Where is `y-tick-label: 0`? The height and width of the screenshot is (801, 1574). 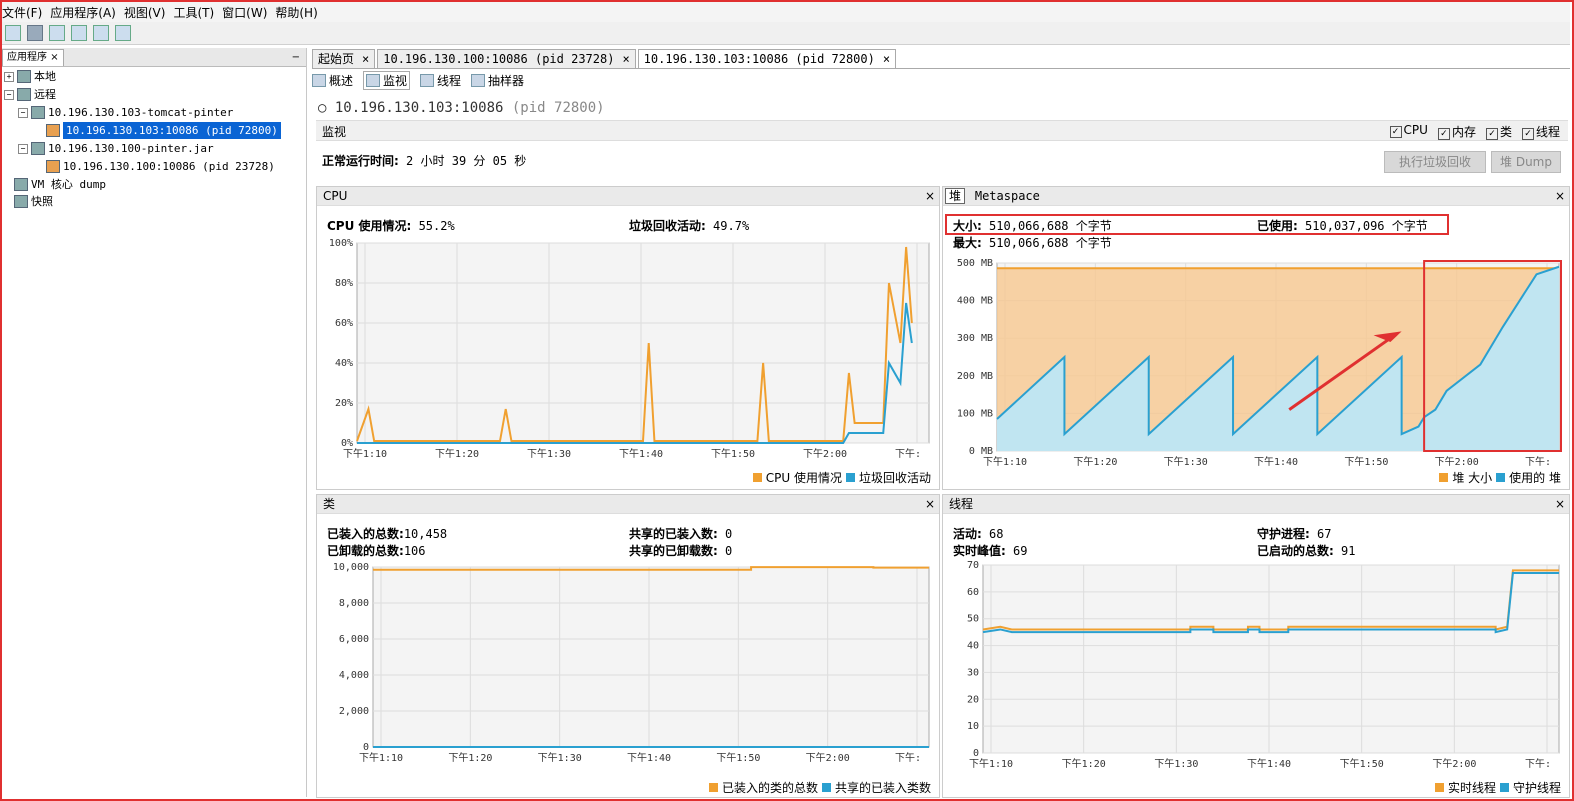
y-tick-label: 0 is located at coordinates (976, 753).